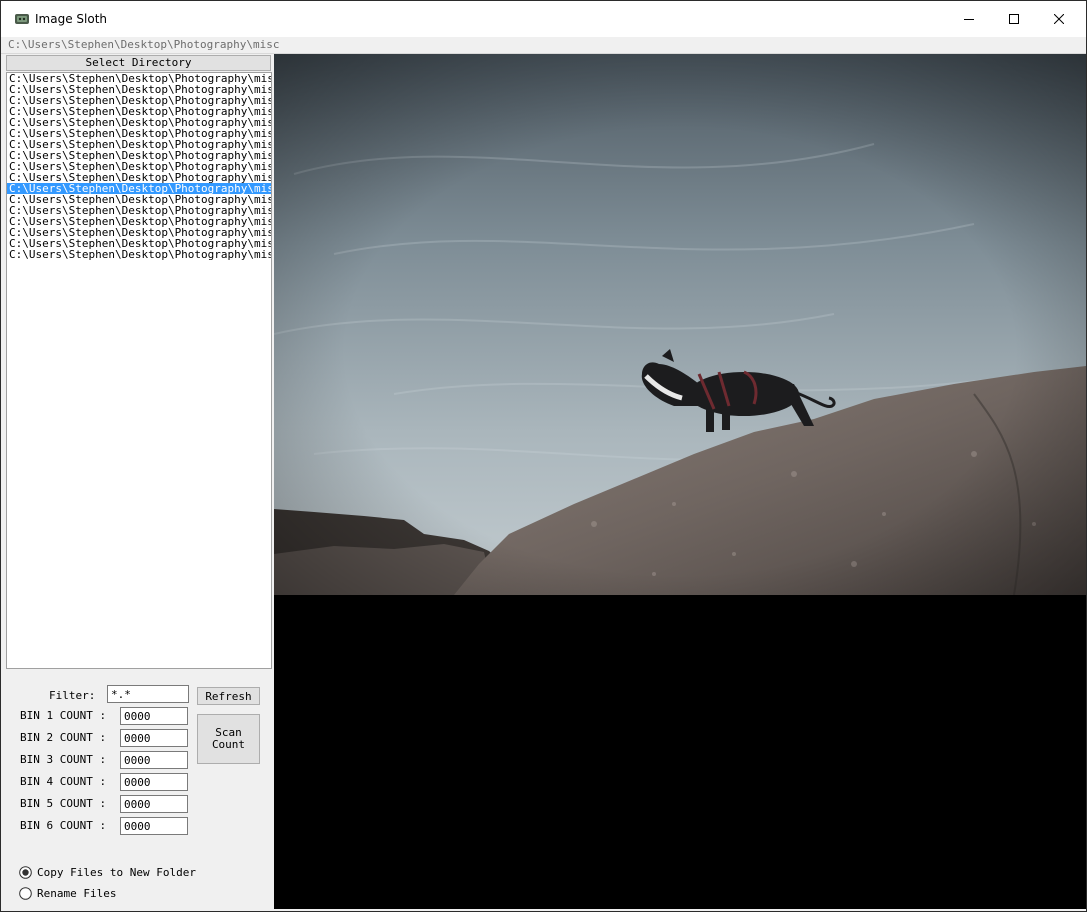 This screenshot has height=912, width=1087. What do you see at coordinates (116, 872) in the screenshot?
I see `copy-files-label: Copy Files to New Folder` at bounding box center [116, 872].